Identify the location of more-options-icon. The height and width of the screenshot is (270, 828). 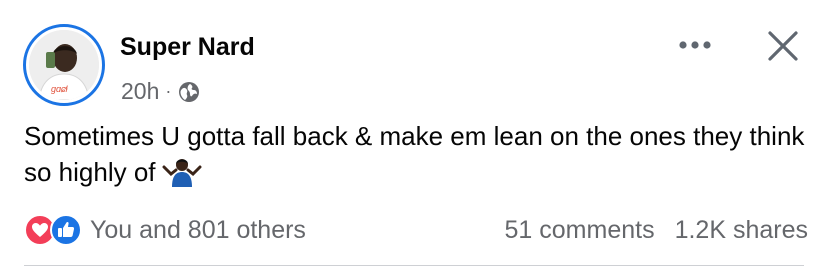
(695, 45).